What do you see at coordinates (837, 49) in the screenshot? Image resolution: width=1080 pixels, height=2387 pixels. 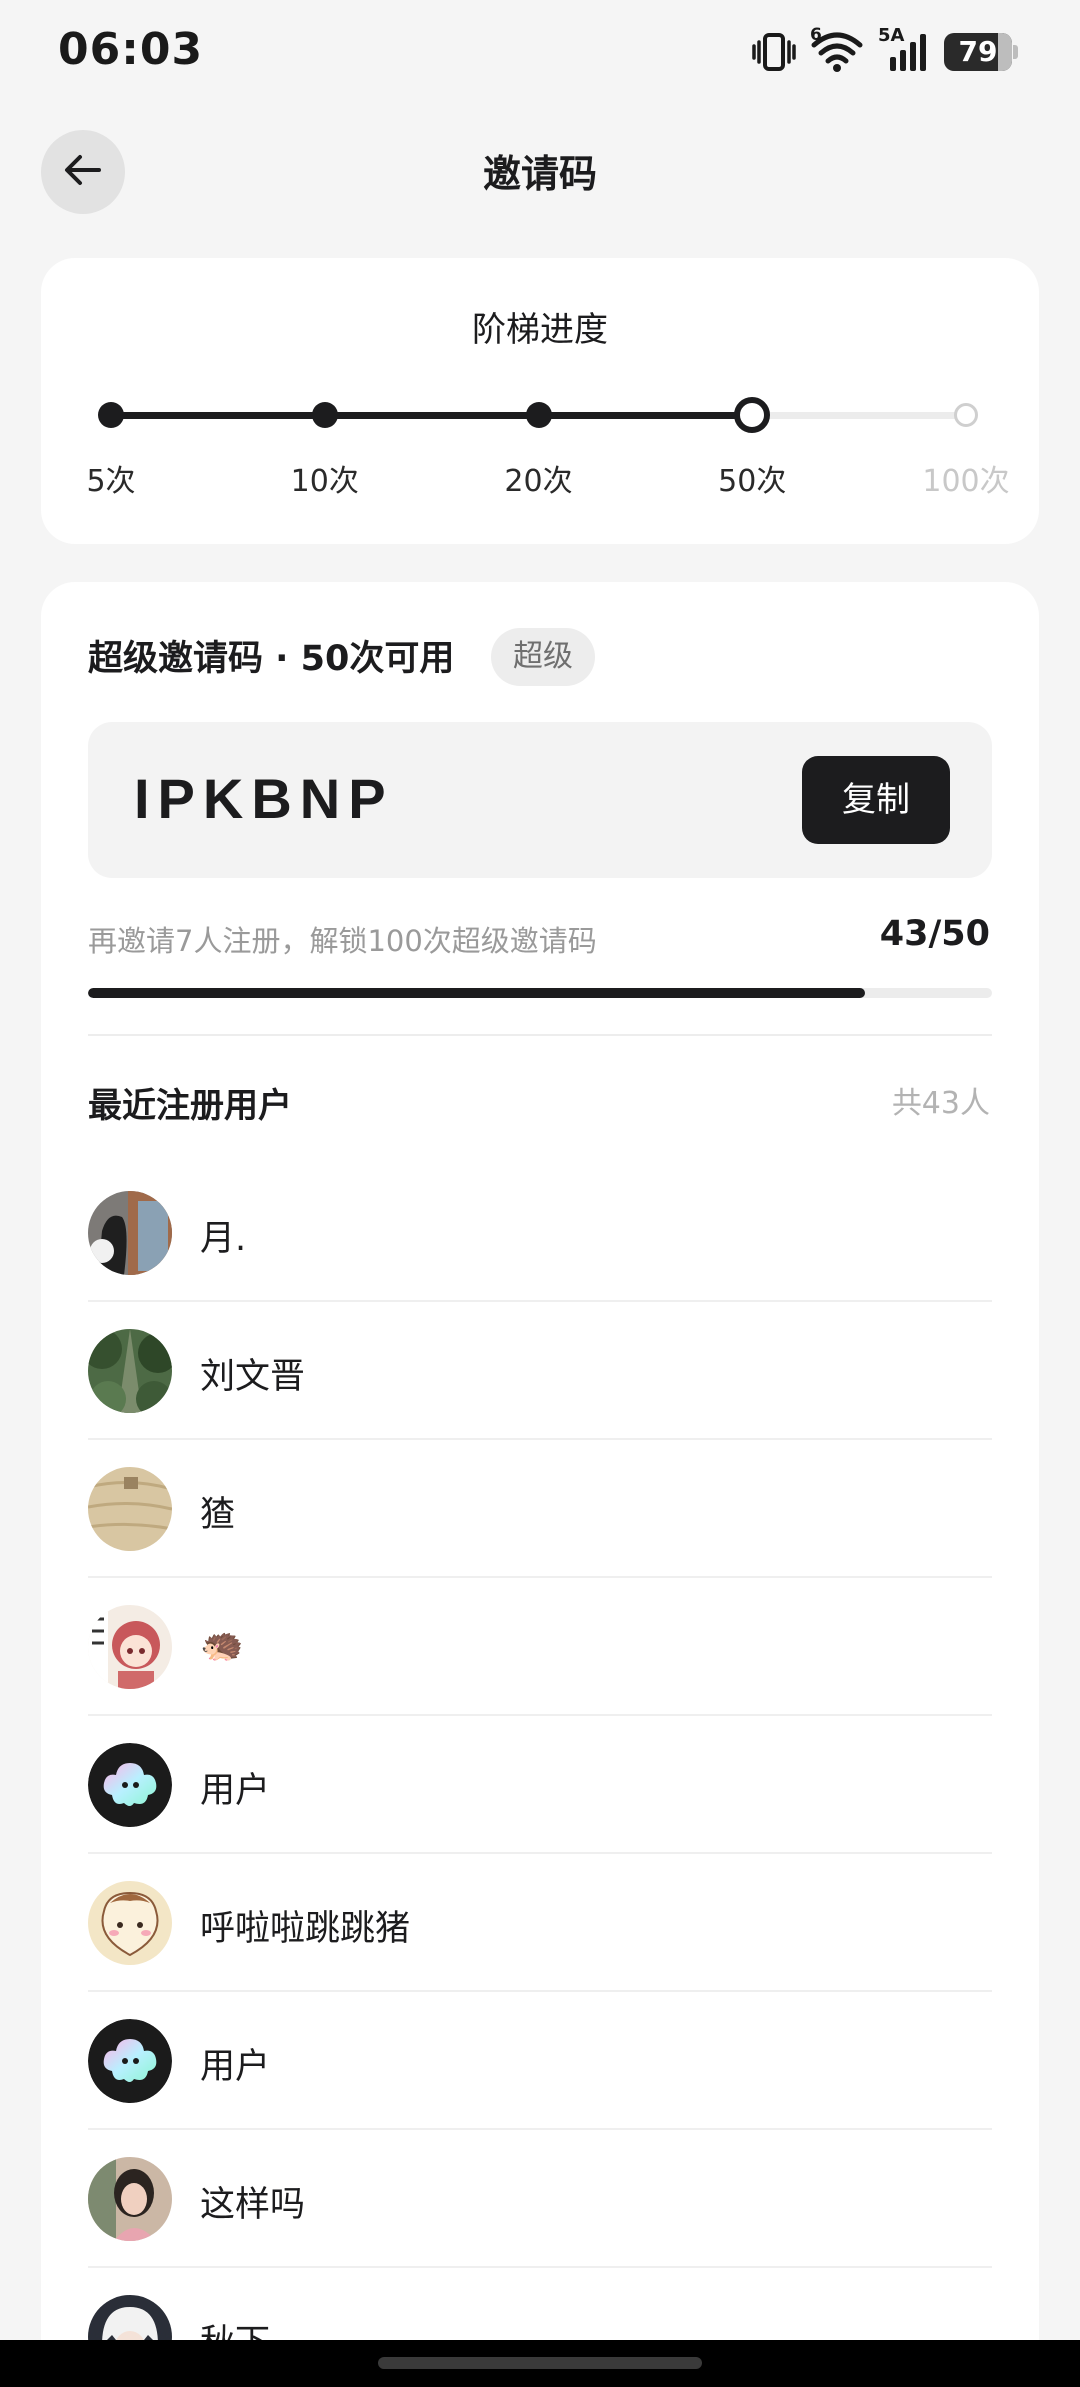 I see `wifi-icon: 6` at bounding box center [837, 49].